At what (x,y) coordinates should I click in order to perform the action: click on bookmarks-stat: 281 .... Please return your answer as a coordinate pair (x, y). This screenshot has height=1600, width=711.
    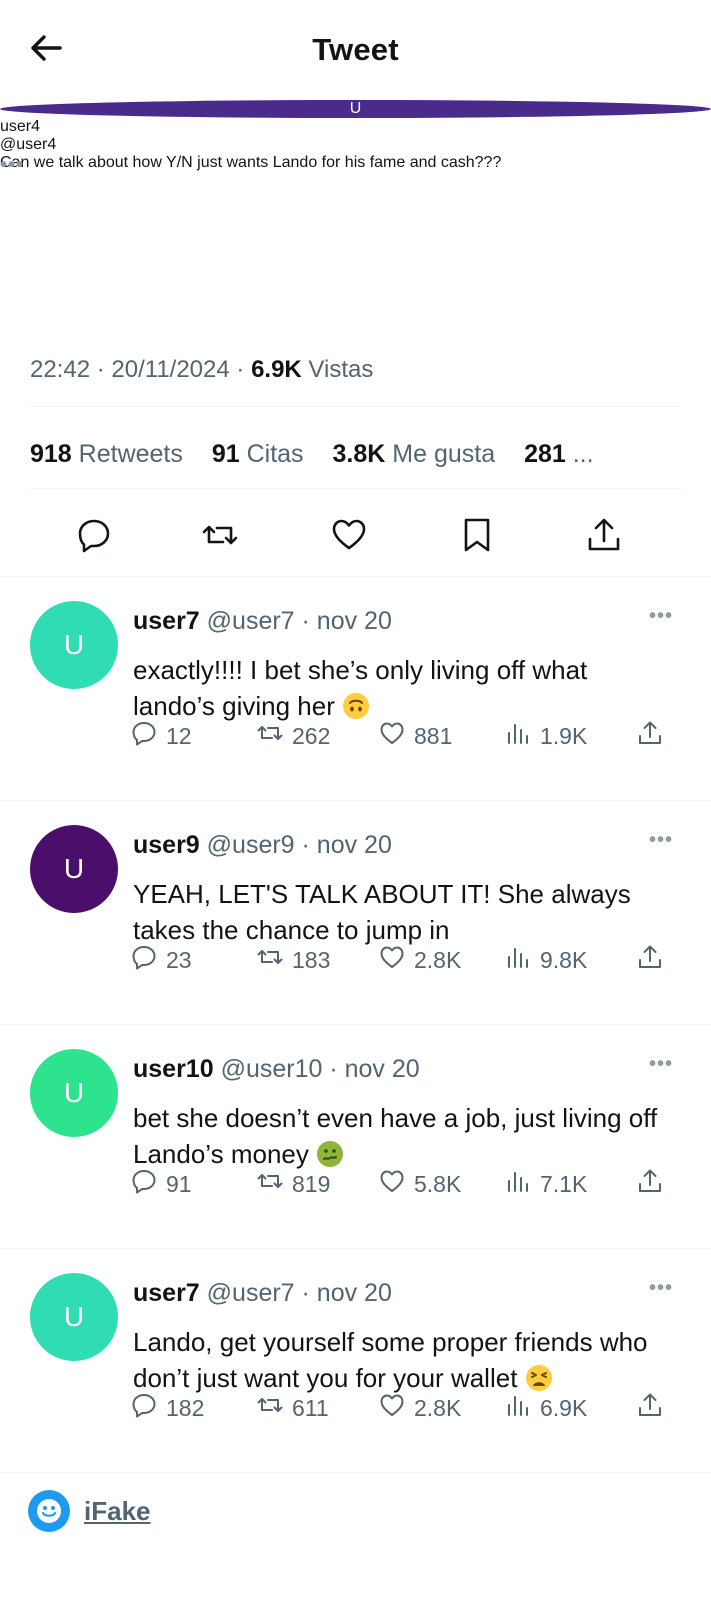
    Looking at the image, I should click on (559, 454).